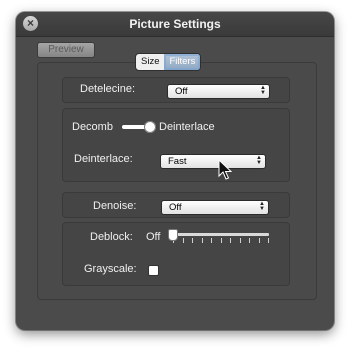 The width and height of the screenshot is (354, 350). What do you see at coordinates (153, 270) in the screenshot?
I see `grayscale-checkbox` at bounding box center [153, 270].